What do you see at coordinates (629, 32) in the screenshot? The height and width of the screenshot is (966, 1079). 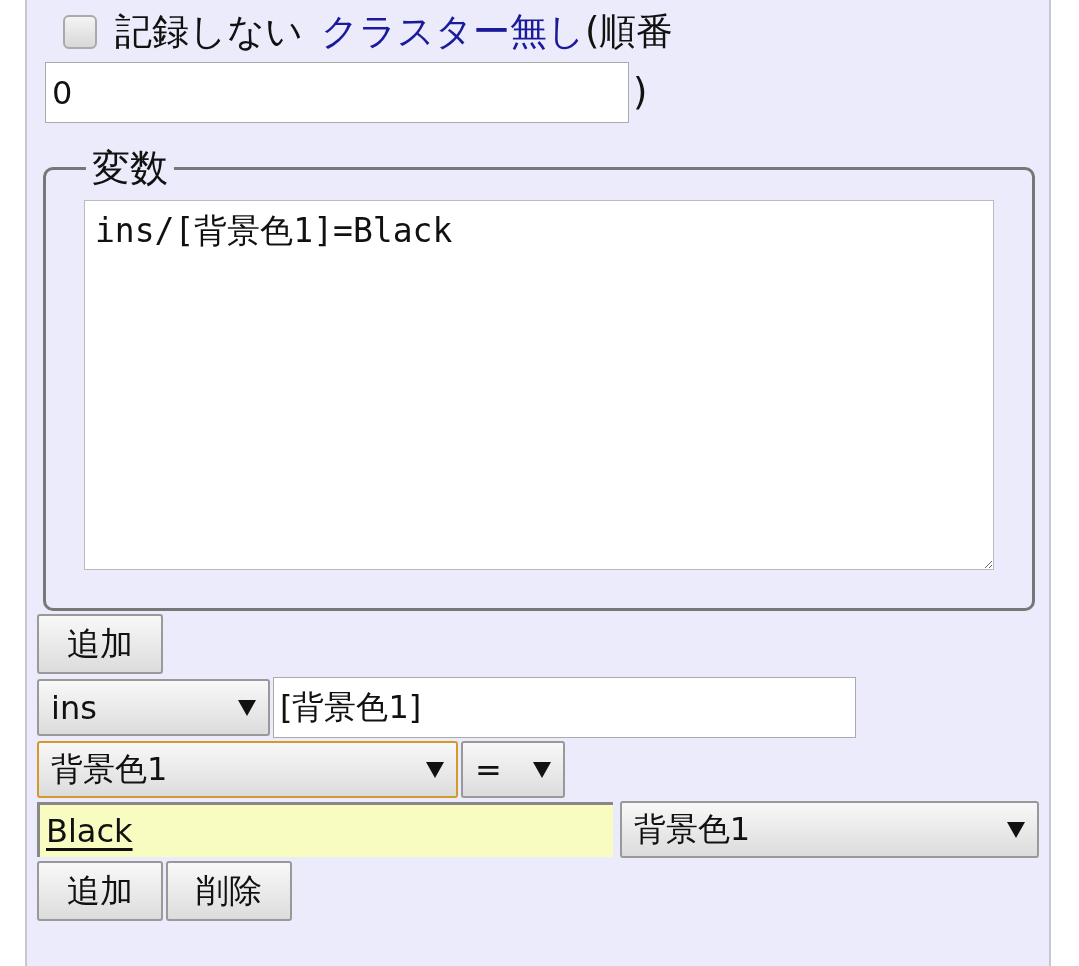 I see `label-text: (順番` at bounding box center [629, 32].